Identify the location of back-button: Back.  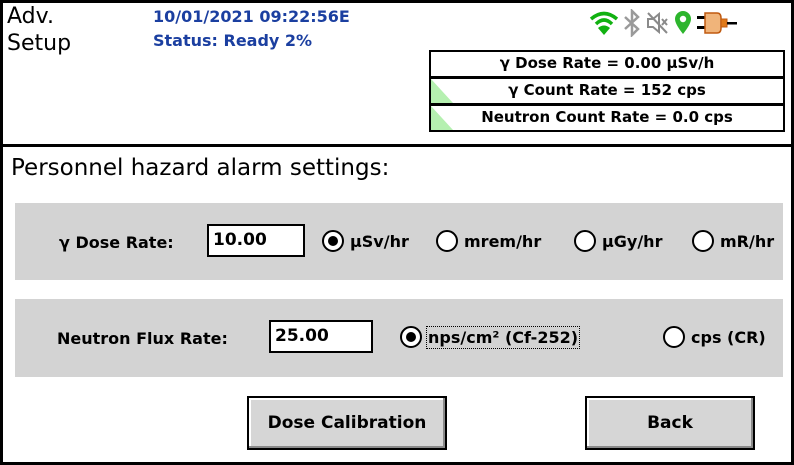
(670, 423).